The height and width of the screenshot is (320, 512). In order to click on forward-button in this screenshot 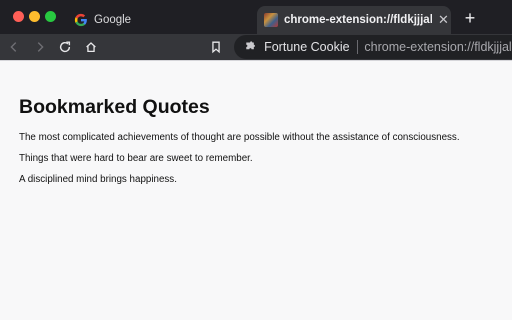, I will do `click(40, 47)`.